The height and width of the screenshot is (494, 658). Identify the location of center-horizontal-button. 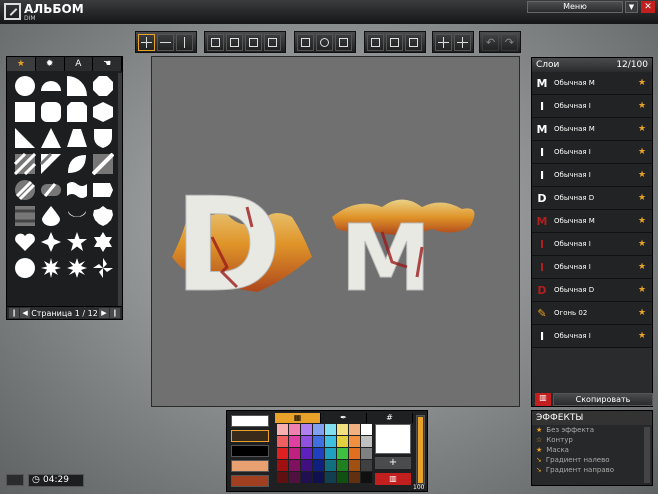
(443, 42).